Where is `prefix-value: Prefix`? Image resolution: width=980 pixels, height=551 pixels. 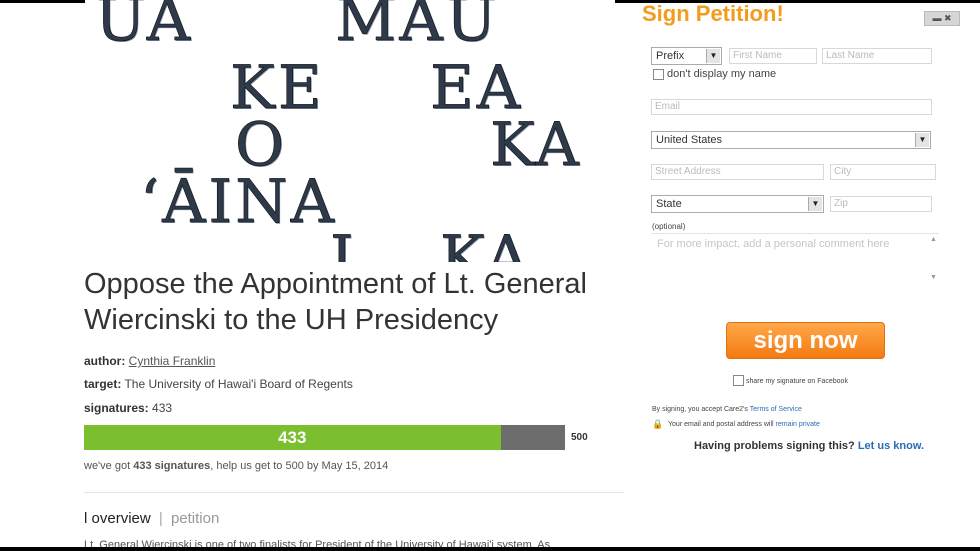 prefix-value: Prefix is located at coordinates (670, 56).